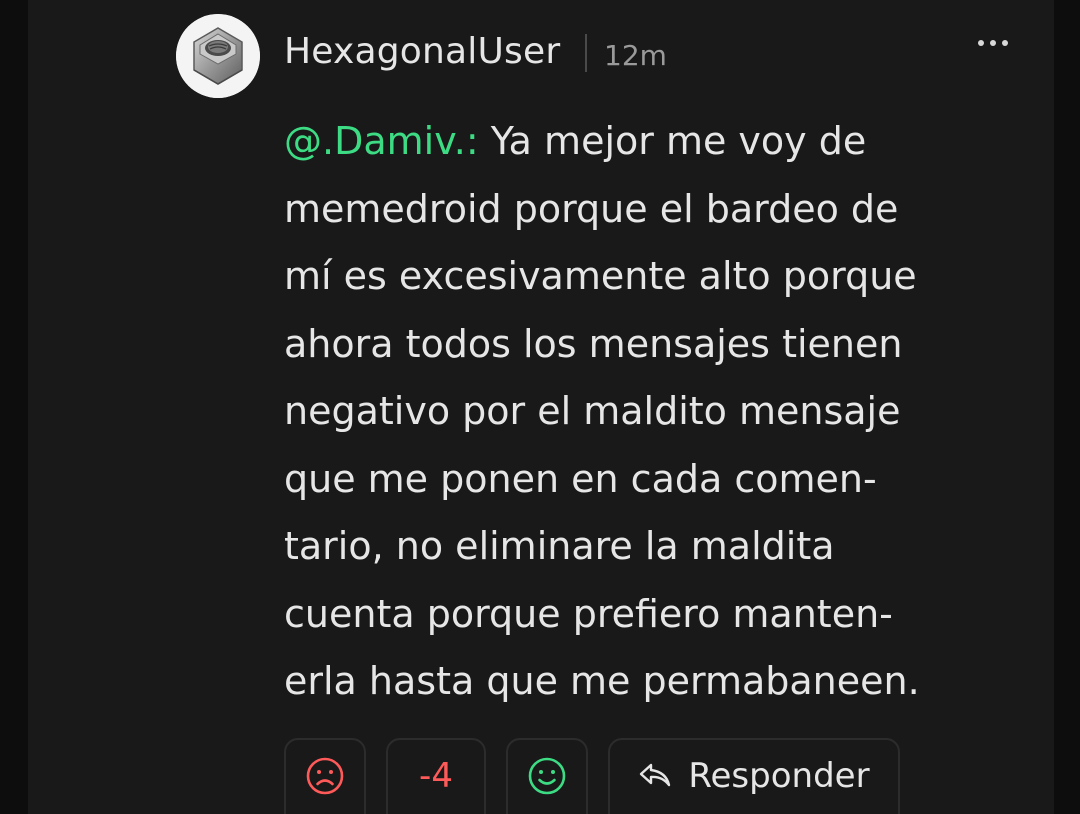 The image size is (1080, 814). I want to click on score-value: -4, so click(436, 776).